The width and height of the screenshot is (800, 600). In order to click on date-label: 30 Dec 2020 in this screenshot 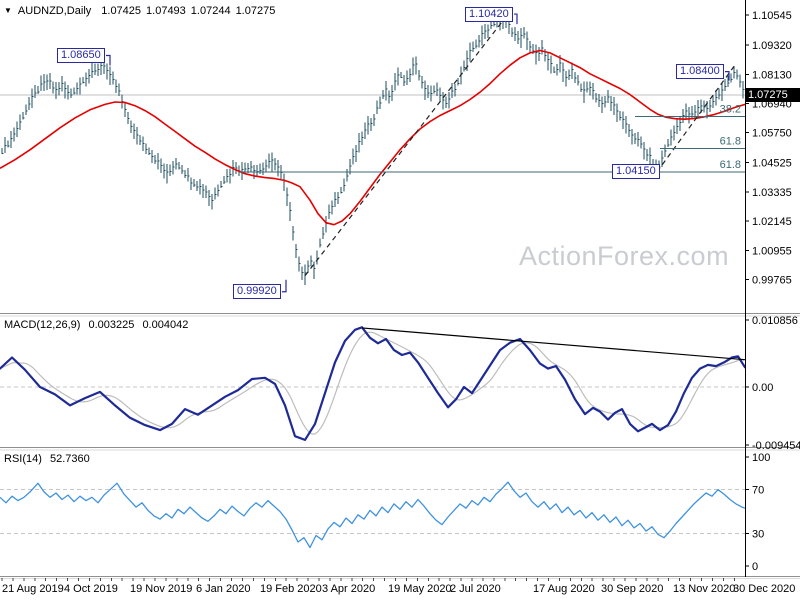, I will do `click(764, 589)`.